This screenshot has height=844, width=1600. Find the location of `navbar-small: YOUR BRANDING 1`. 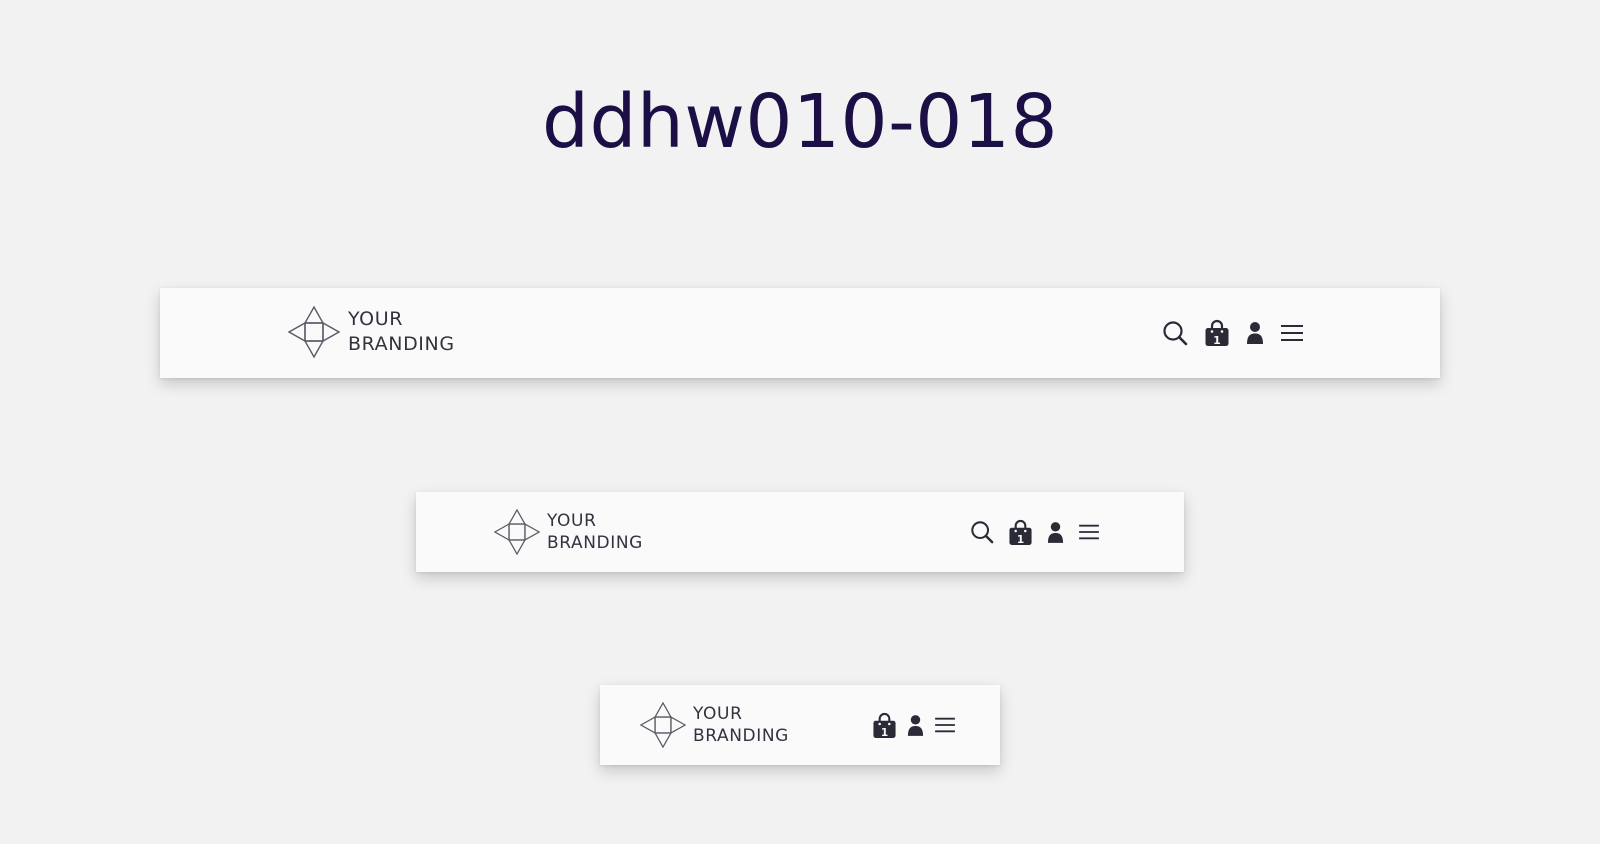

navbar-small: YOUR BRANDING 1 is located at coordinates (800, 725).